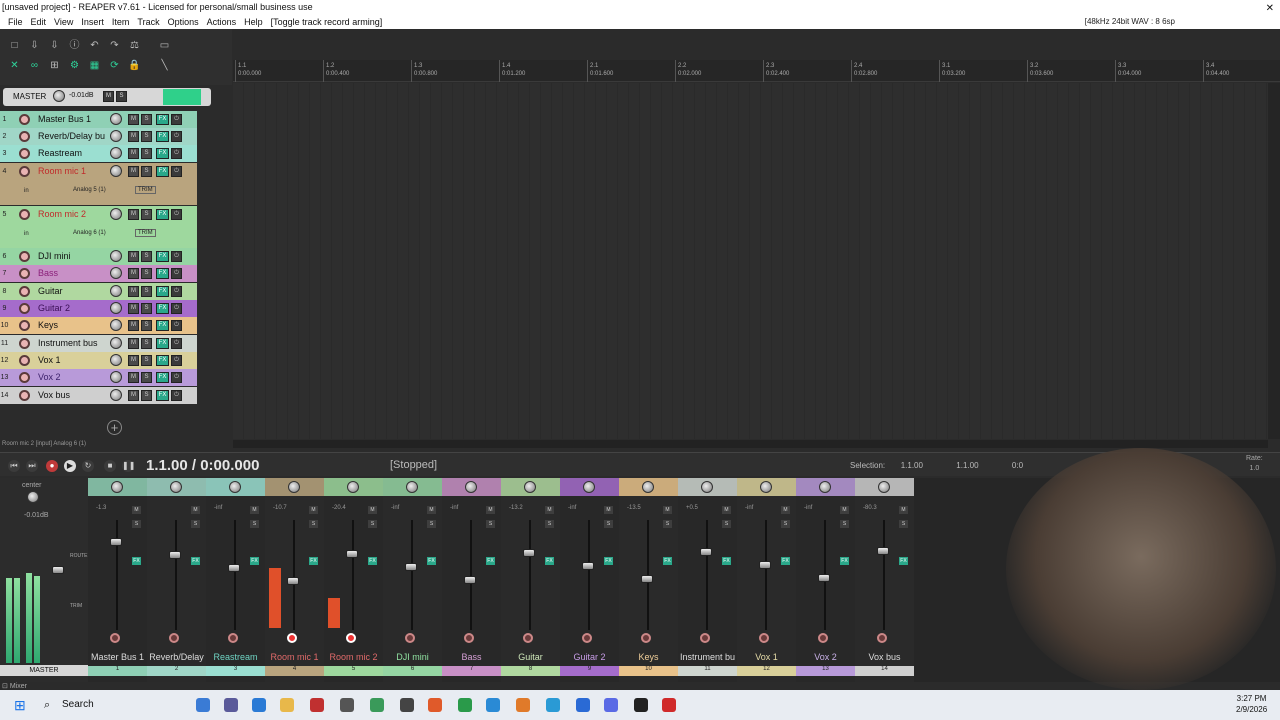 The image size is (1280, 720). What do you see at coordinates (94, 65) in the screenshot?
I see `toolbar-button-icon: ▦` at bounding box center [94, 65].